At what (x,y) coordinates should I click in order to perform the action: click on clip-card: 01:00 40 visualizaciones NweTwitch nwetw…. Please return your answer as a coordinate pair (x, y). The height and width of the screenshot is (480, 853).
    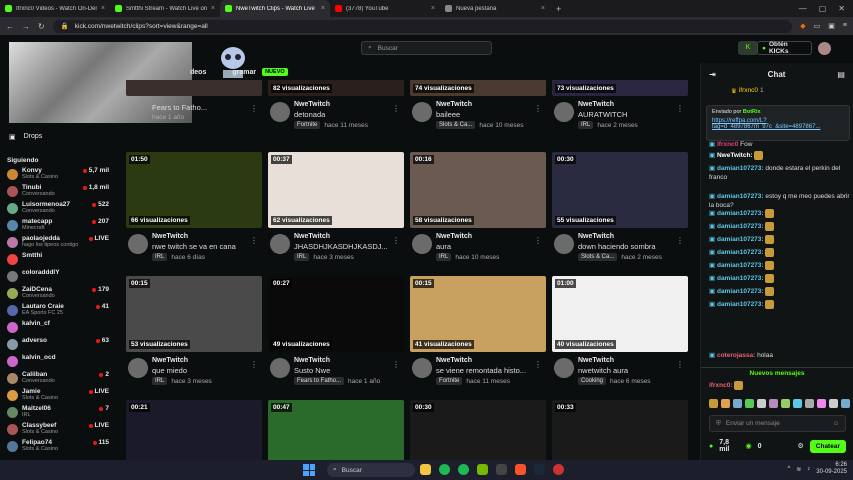
    Looking at the image, I should click on (620, 332).